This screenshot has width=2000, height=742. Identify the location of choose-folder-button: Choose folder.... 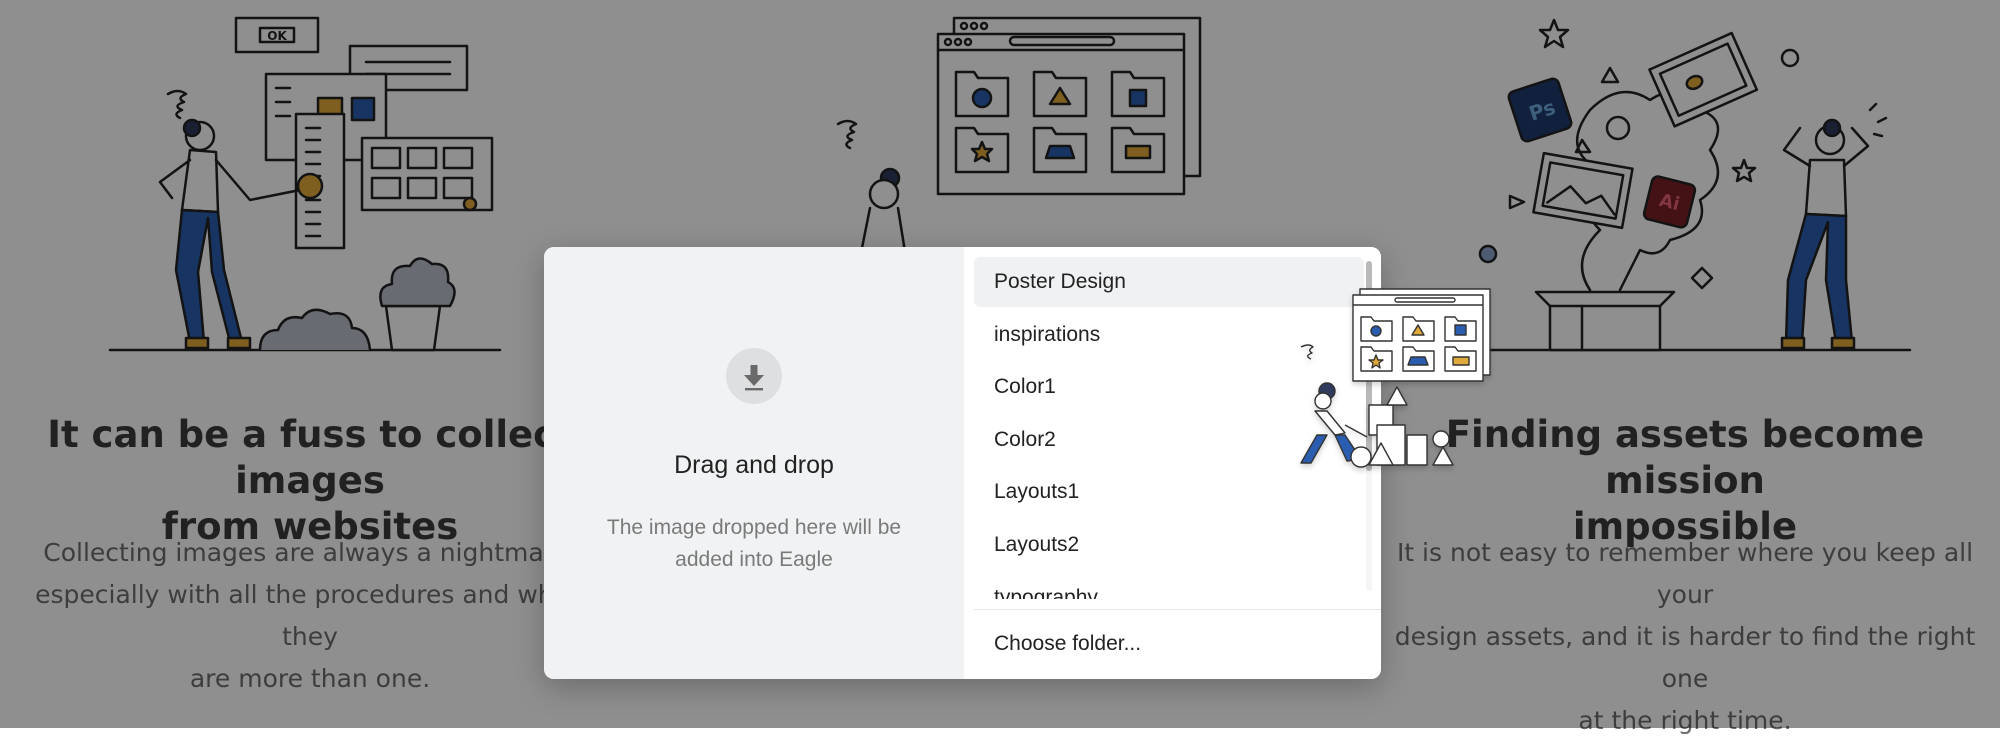
(1177, 644).